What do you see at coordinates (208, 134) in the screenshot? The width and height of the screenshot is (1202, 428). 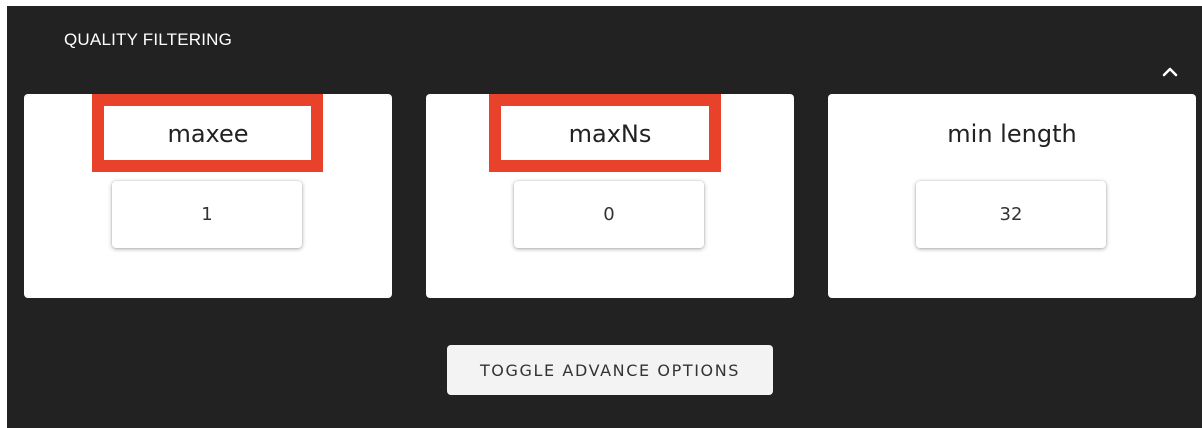 I see `maxee-label: maxee` at bounding box center [208, 134].